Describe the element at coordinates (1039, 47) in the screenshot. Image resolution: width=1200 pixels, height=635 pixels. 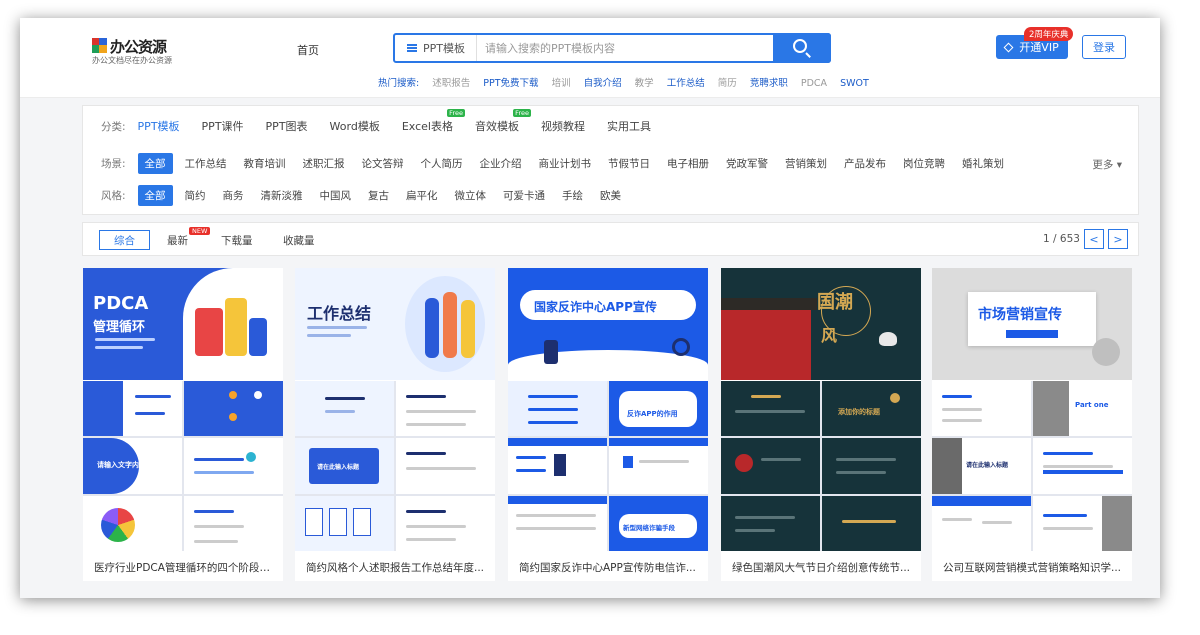
I see `vip-label: 开通VIP` at that location.